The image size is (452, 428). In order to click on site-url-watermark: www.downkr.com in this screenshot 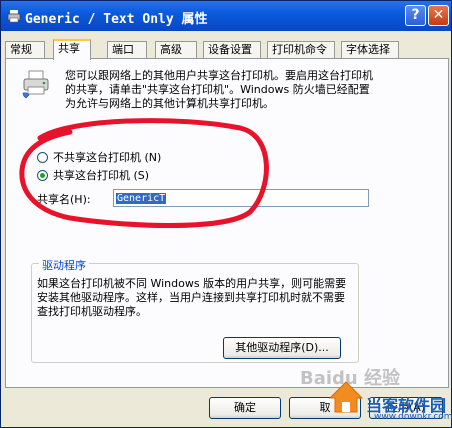, I will do `click(413, 417)`.